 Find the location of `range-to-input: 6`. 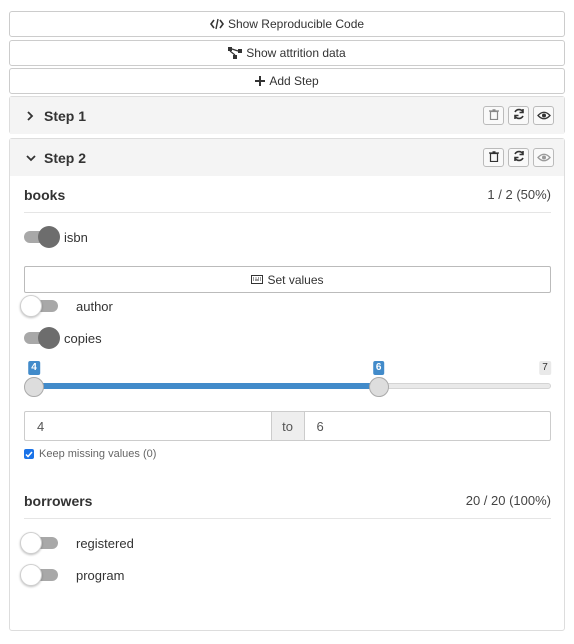

range-to-input: 6 is located at coordinates (428, 426).